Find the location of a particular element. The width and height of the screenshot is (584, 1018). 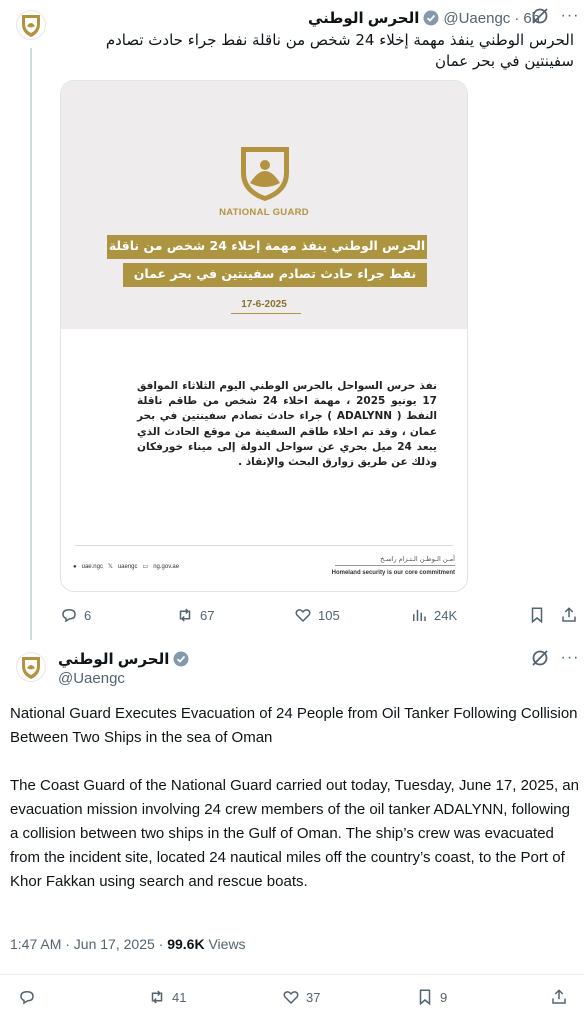

repost-count: 67 is located at coordinates (207, 615).